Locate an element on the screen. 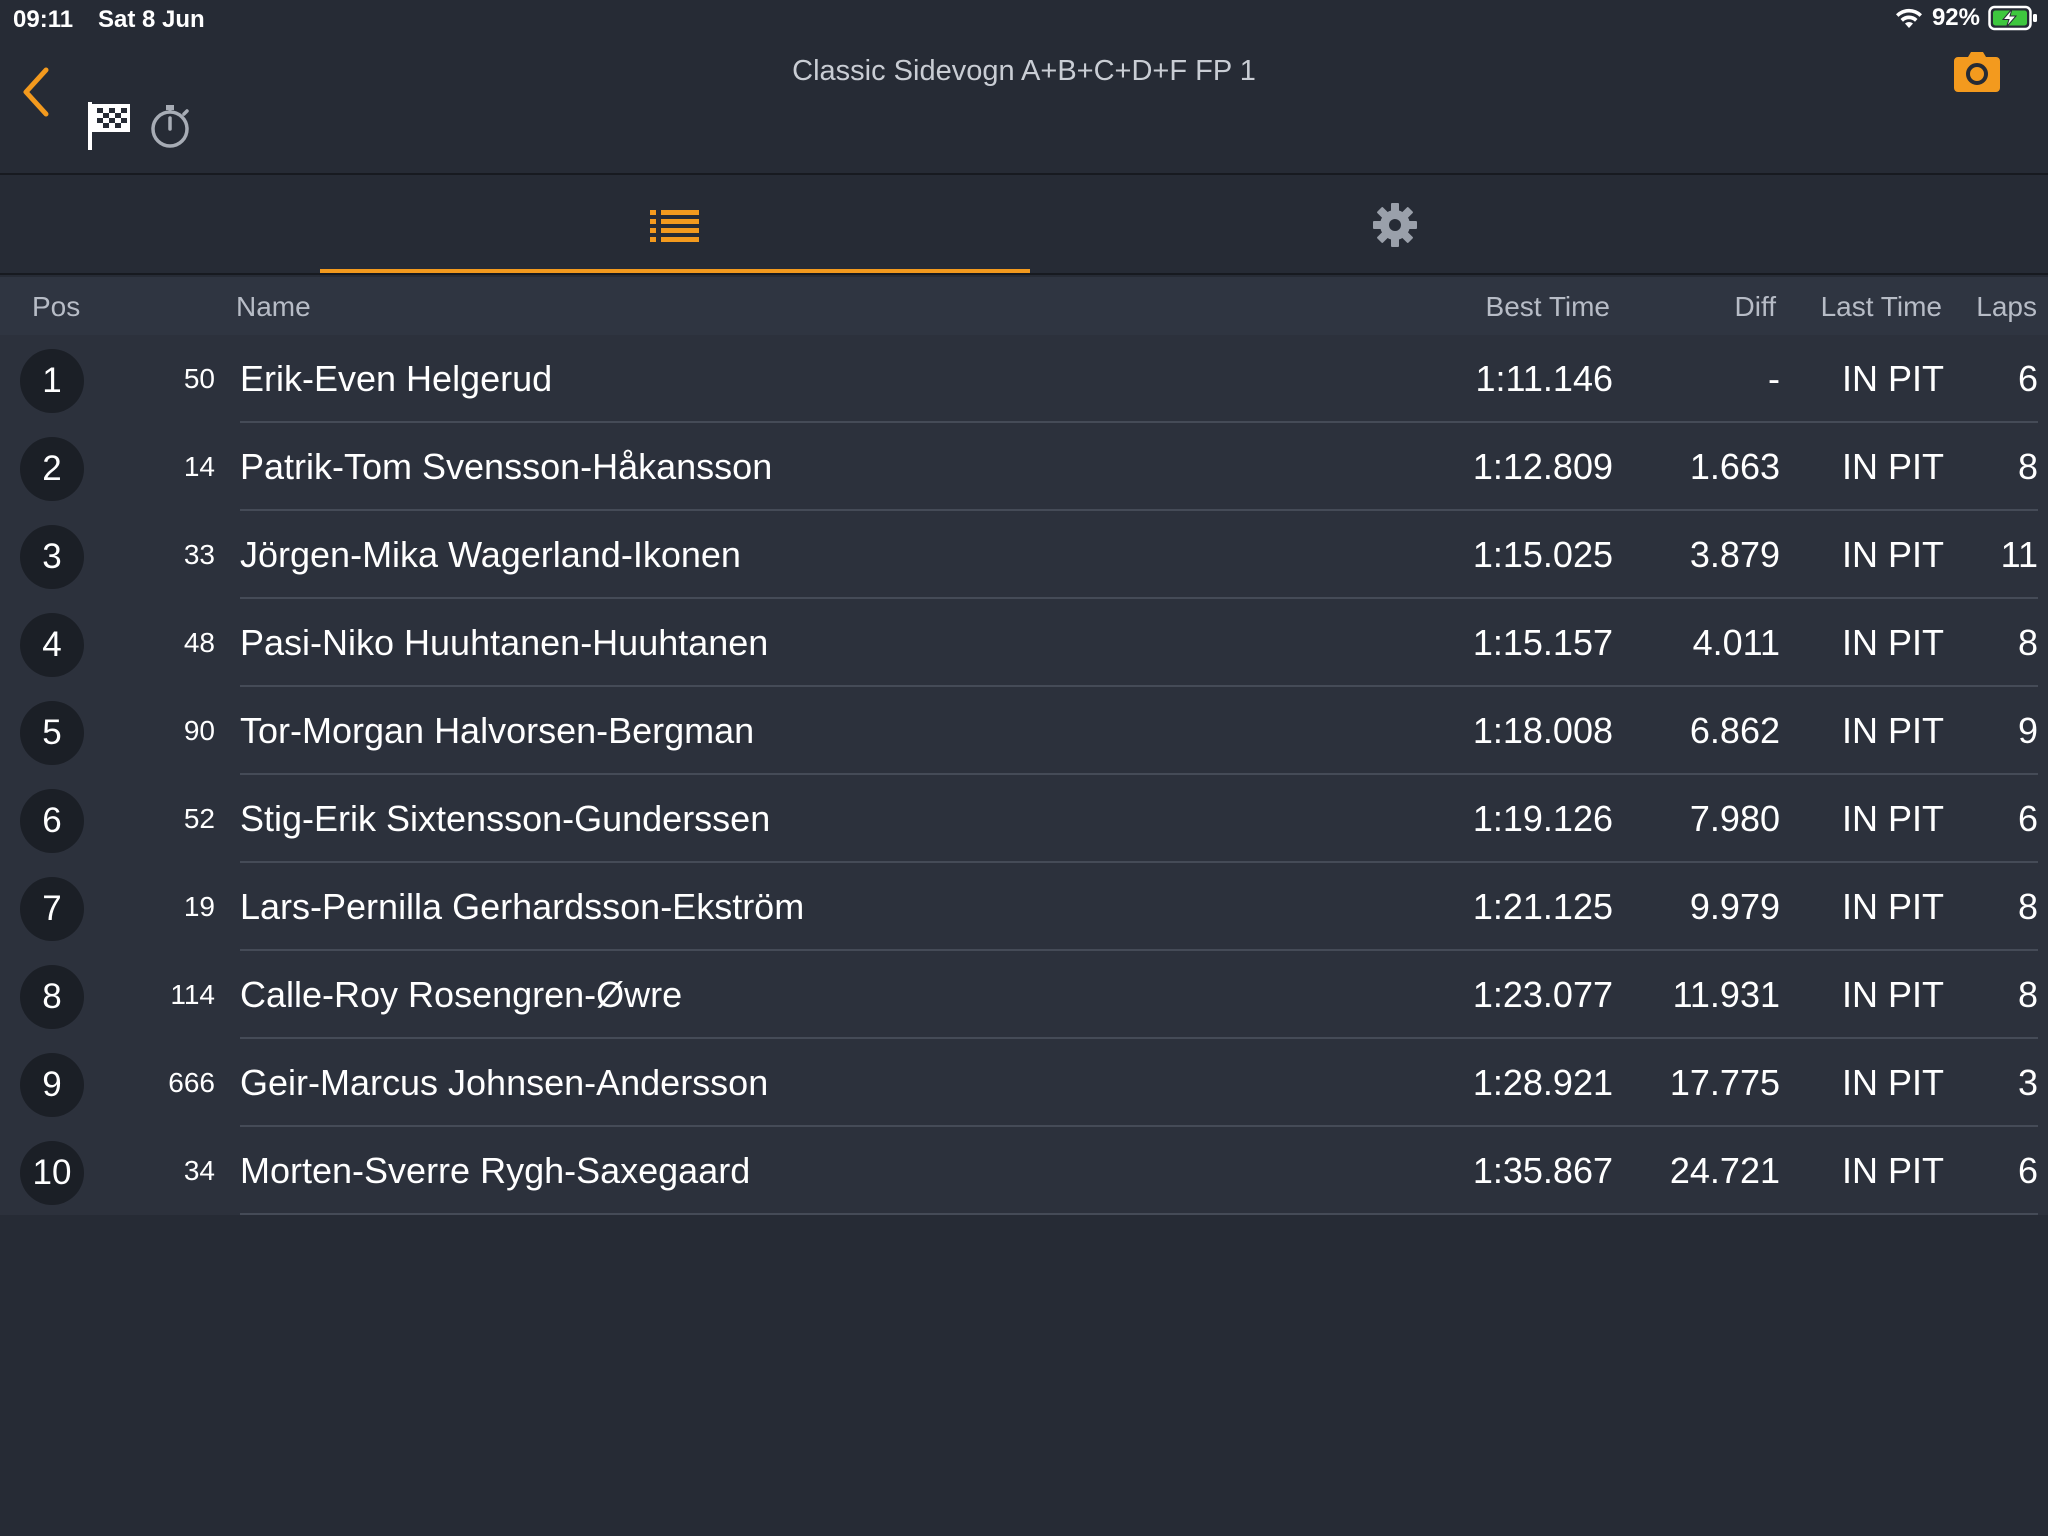  best-time: 1:11.146 is located at coordinates (1544, 378).